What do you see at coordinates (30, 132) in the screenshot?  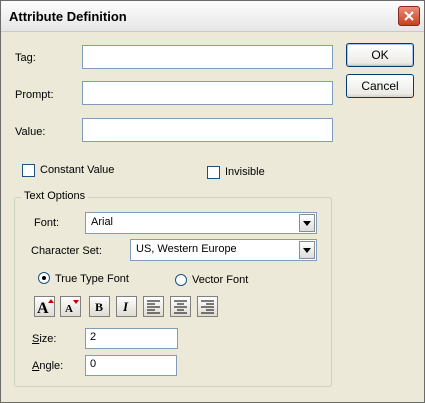 I see `value-label: Value:` at bounding box center [30, 132].